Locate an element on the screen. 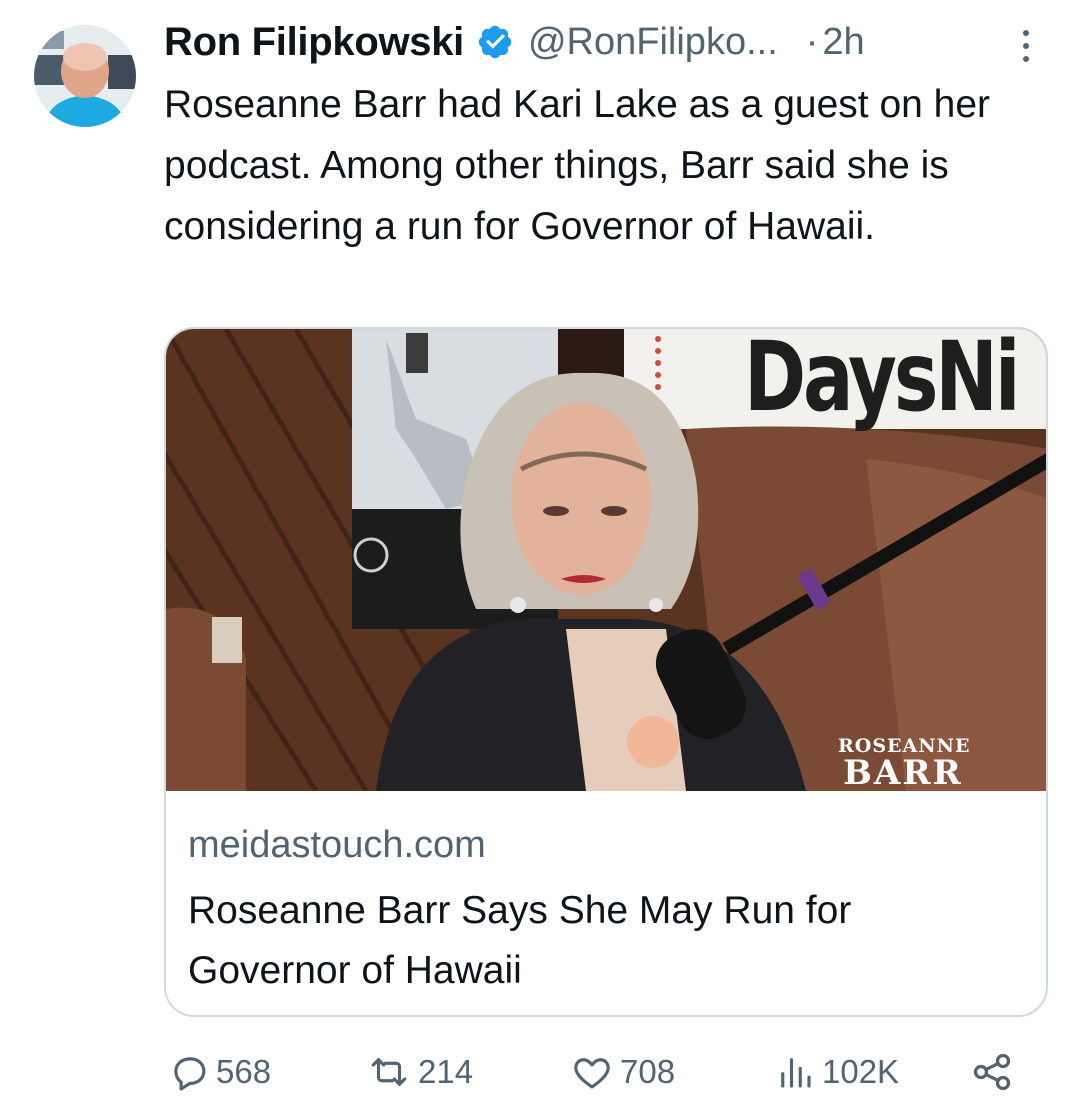  reply-icon is located at coordinates (189, 1072).